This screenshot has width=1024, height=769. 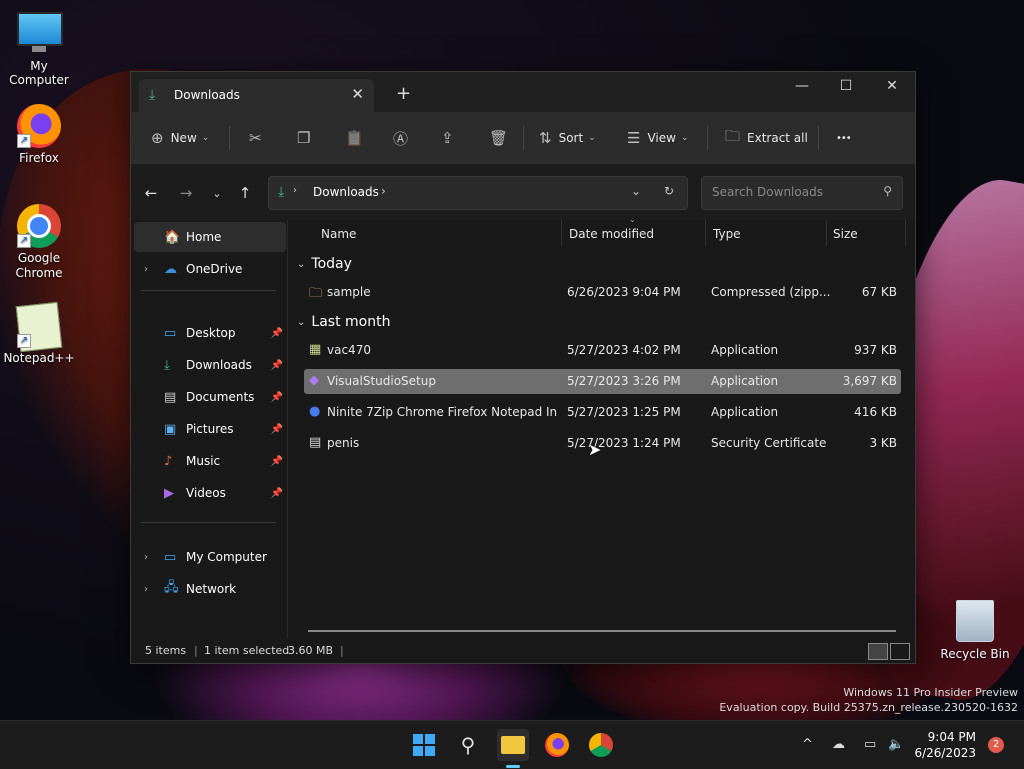 I want to click on view-button: ☰ View ⌄, so click(x=657, y=138).